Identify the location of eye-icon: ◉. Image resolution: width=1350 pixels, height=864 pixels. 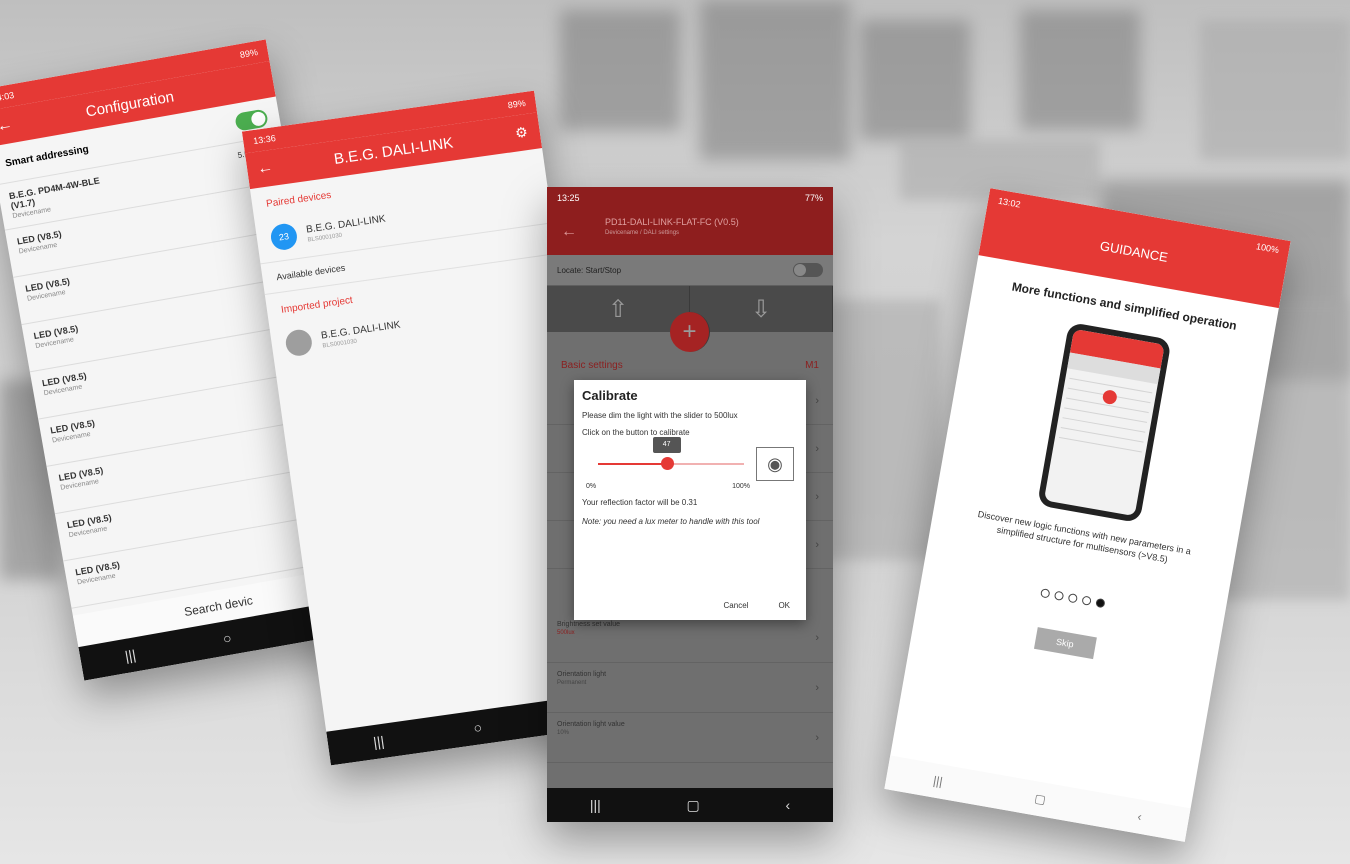
(775, 464).